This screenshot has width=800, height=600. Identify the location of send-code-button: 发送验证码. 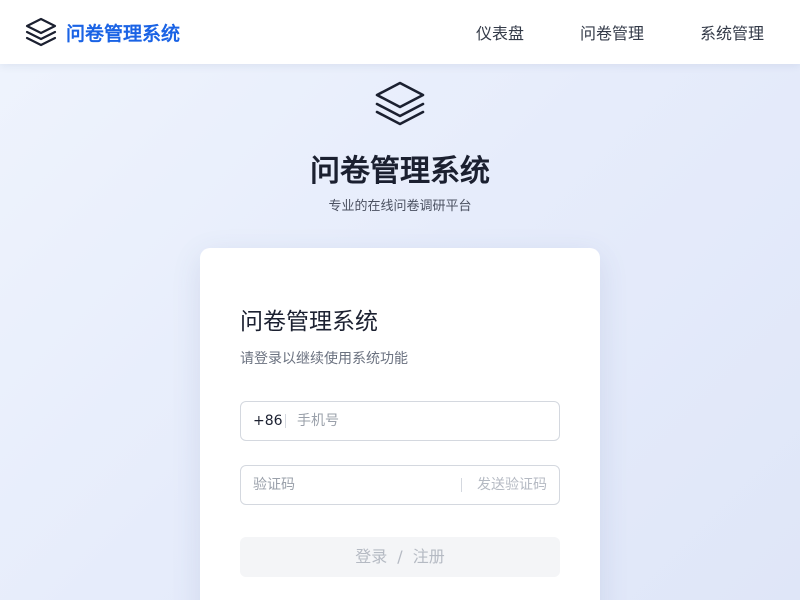
(512, 485).